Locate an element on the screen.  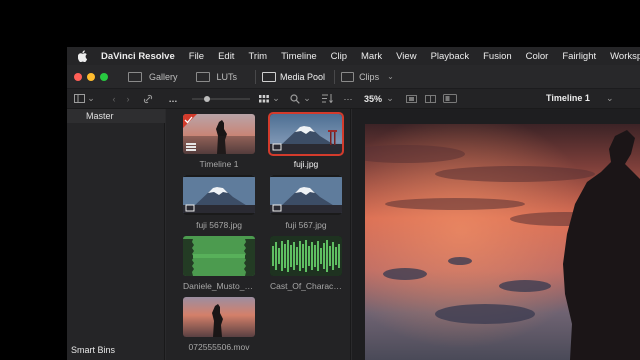
clips-label: Clips is located at coordinates (369, 76).